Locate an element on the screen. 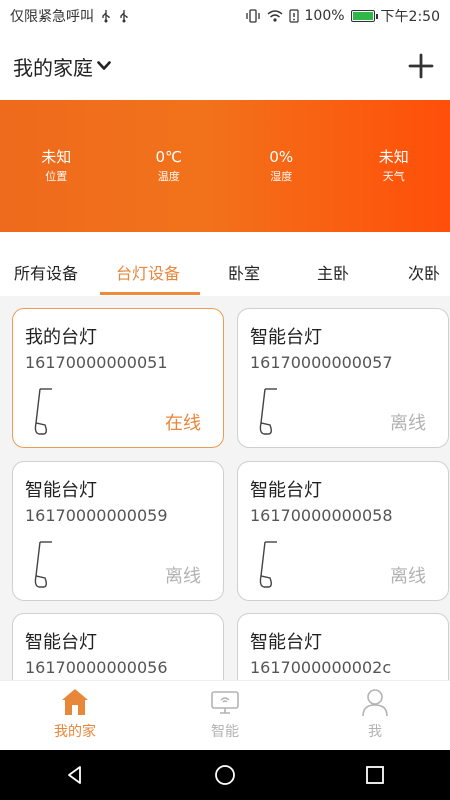 The image size is (450, 800). bottom-nav: 我的家 智能 我 is located at coordinates (225, 715).